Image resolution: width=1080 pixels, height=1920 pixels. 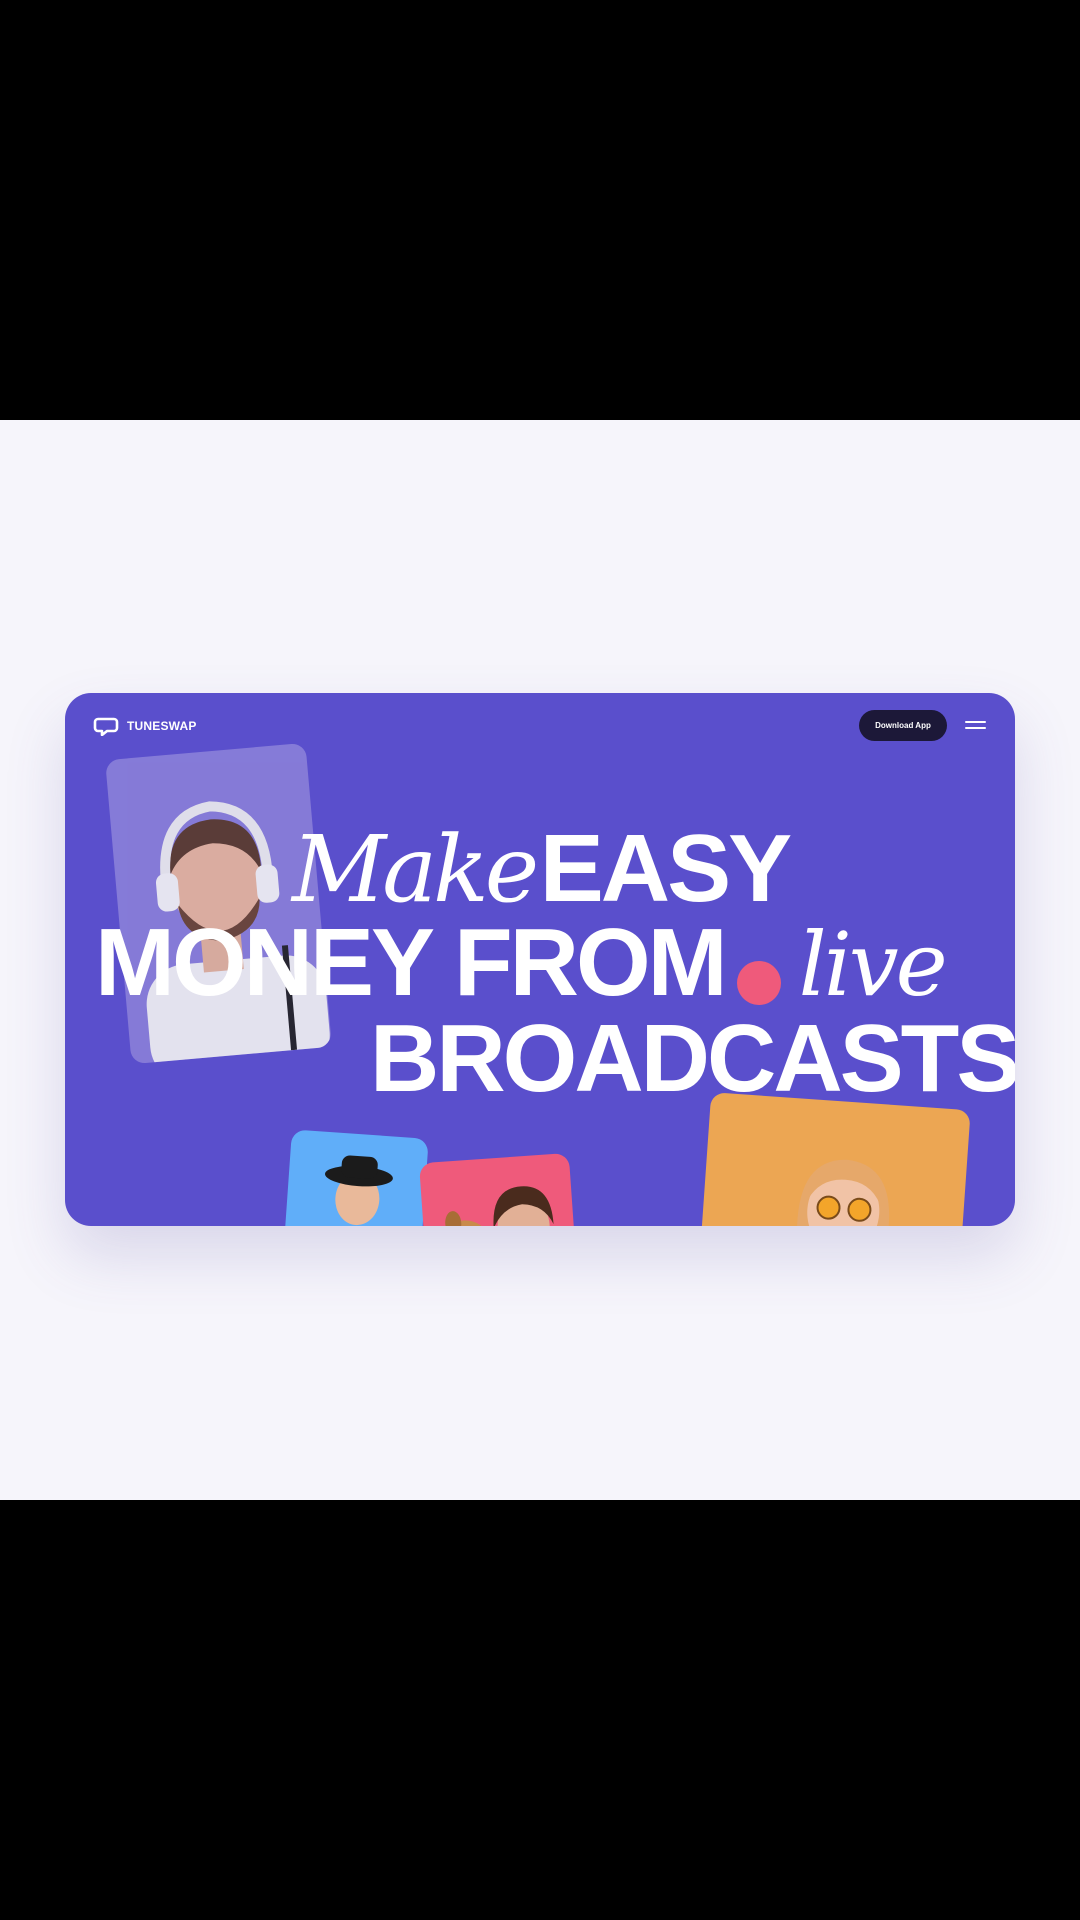 I want to click on broadcaster-photo-hat, so click(x=355, y=1177).